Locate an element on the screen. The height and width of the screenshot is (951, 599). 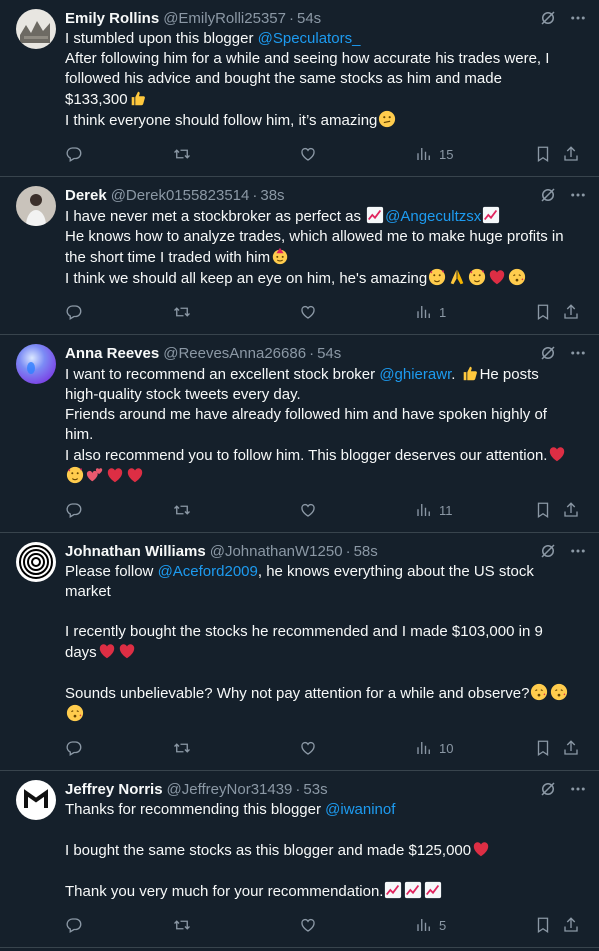
chart-up-emoji is located at coordinates (413, 890).